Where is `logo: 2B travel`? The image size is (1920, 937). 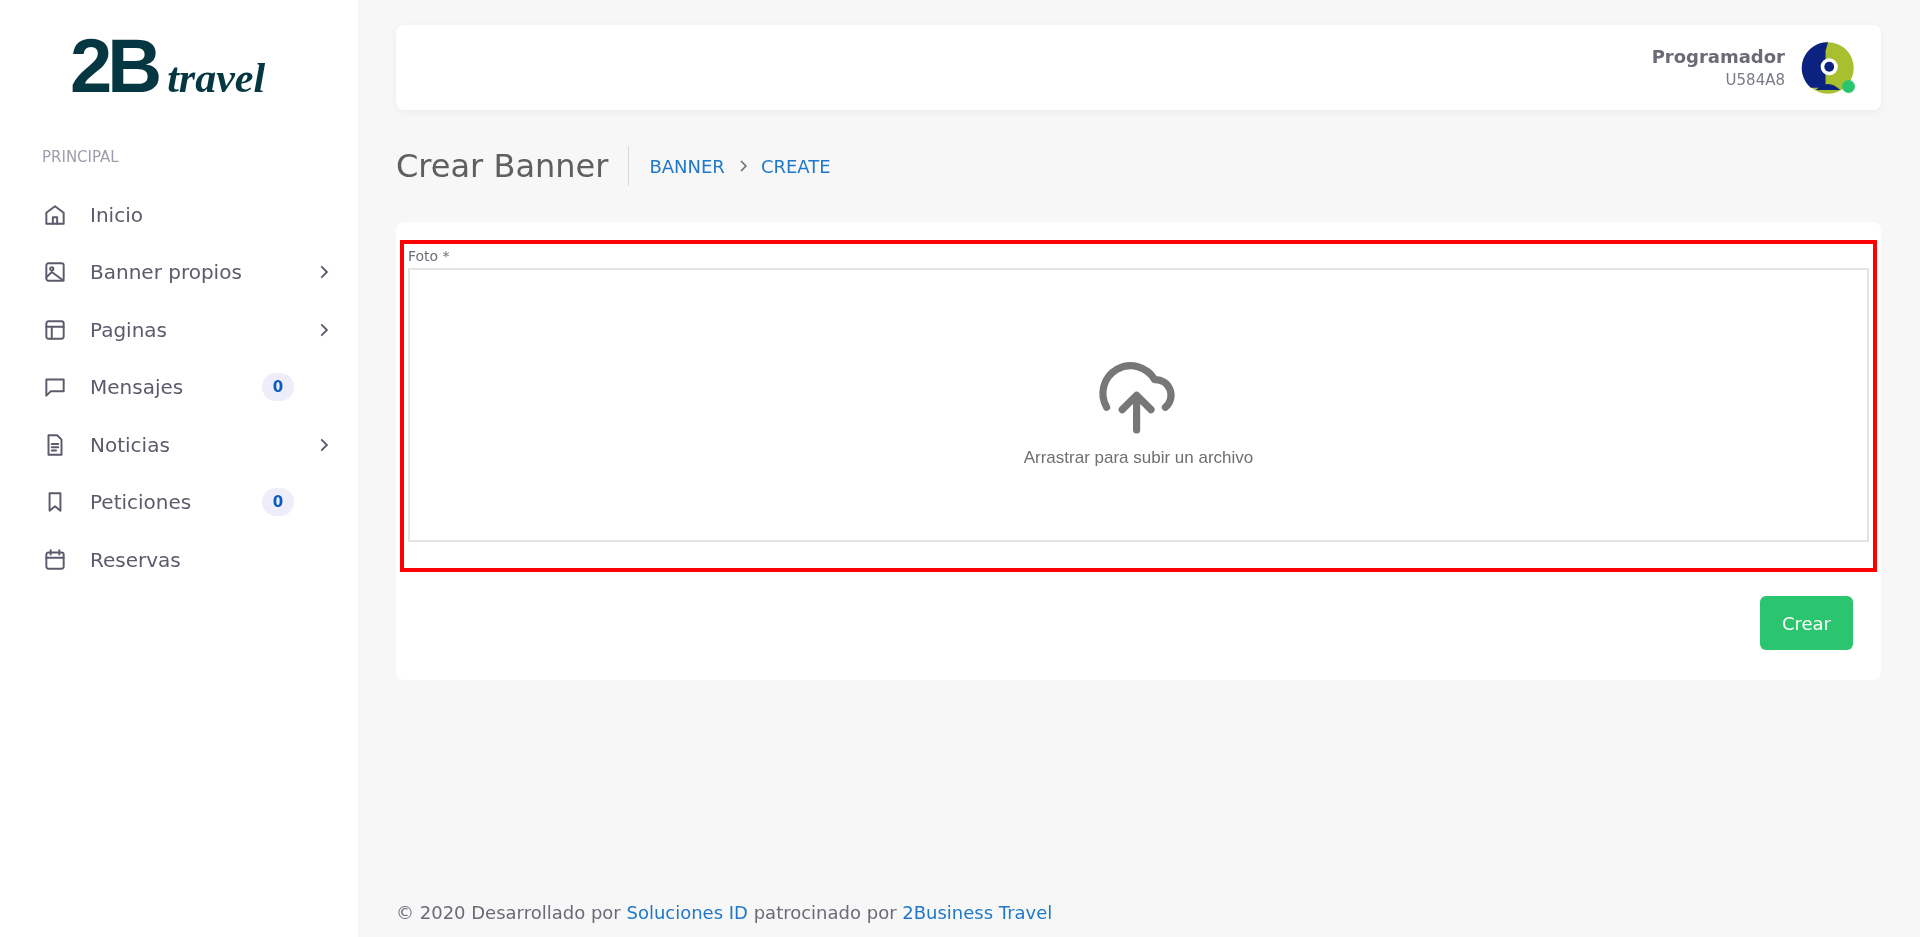
logo: 2B travel is located at coordinates (168, 64).